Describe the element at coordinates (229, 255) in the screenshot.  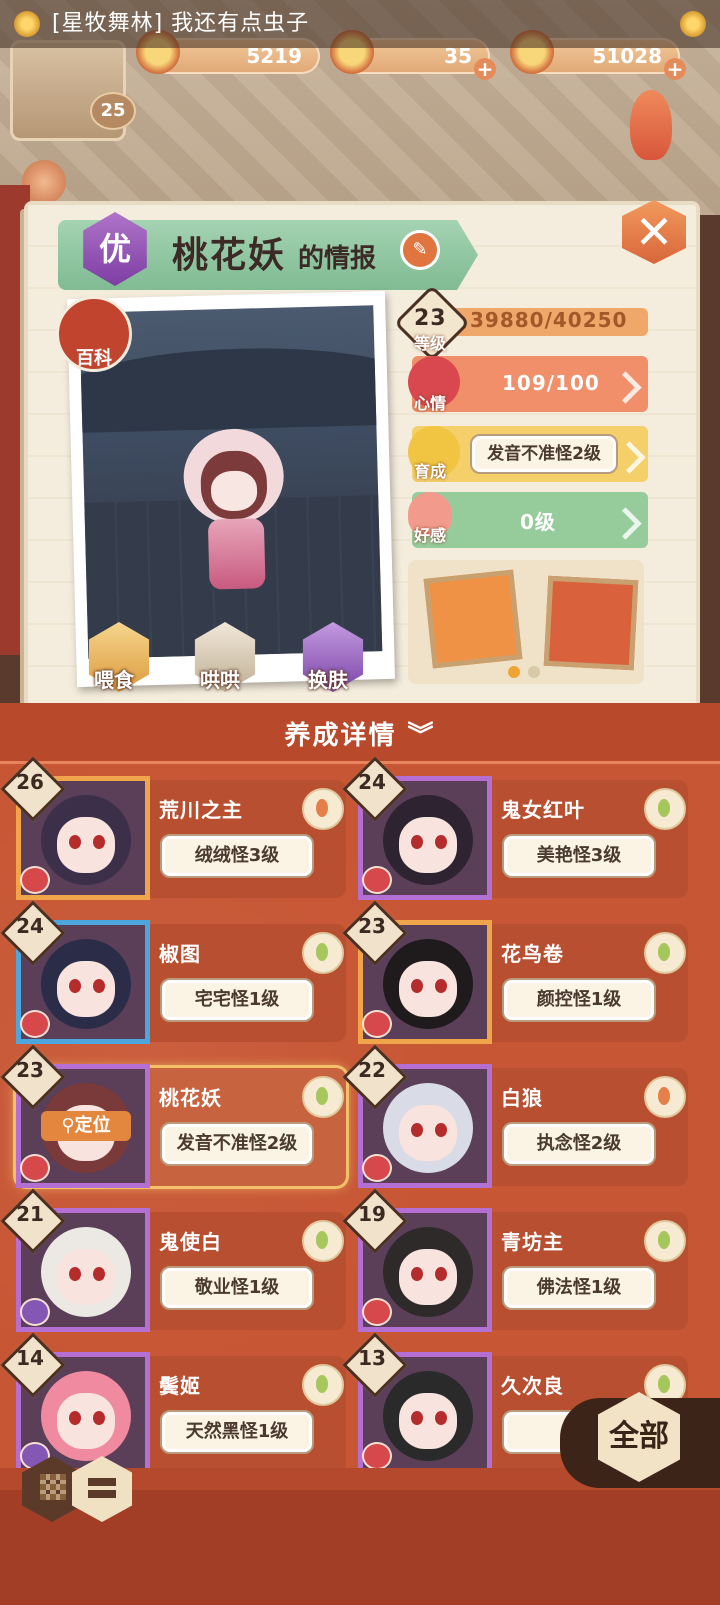
I see `character-name: 桃花妖` at that location.